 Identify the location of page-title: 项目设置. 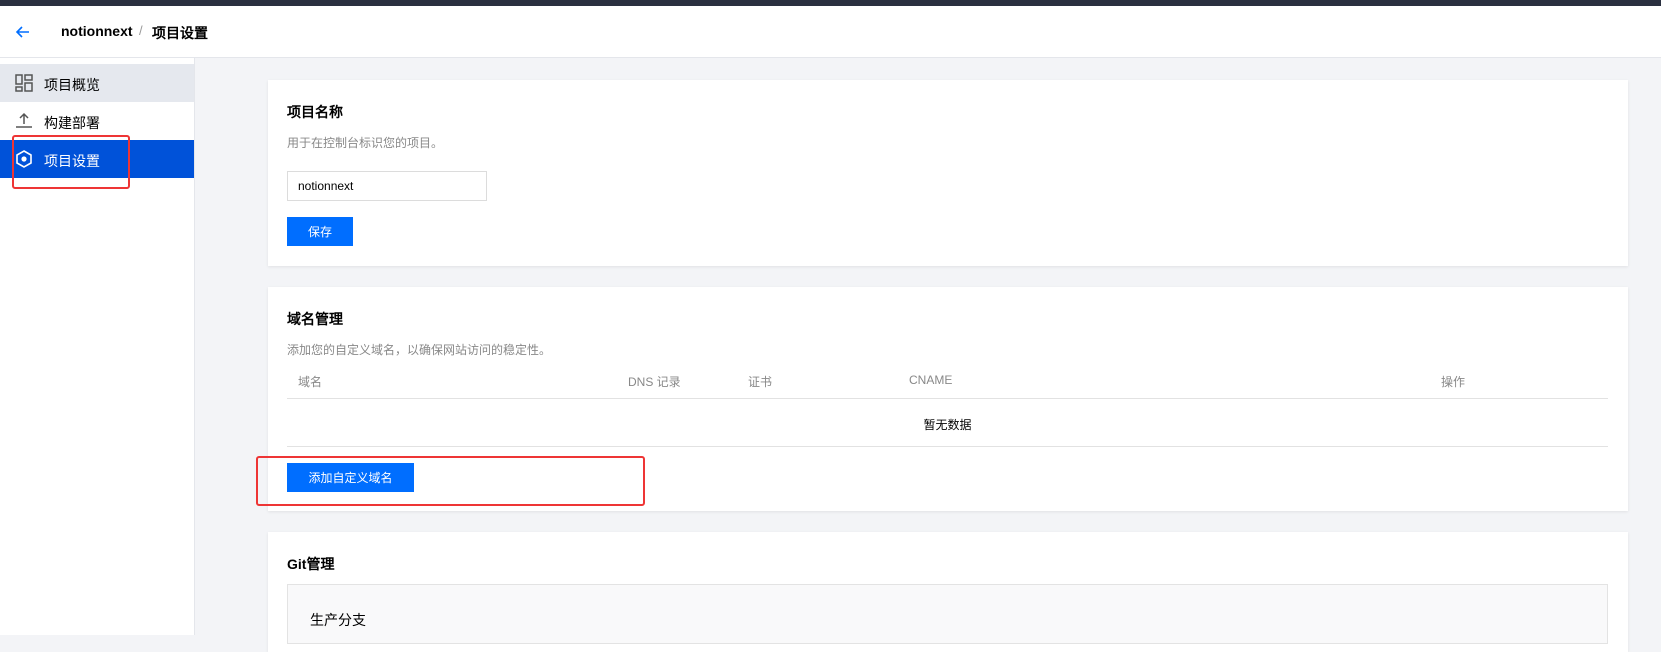
(180, 33).